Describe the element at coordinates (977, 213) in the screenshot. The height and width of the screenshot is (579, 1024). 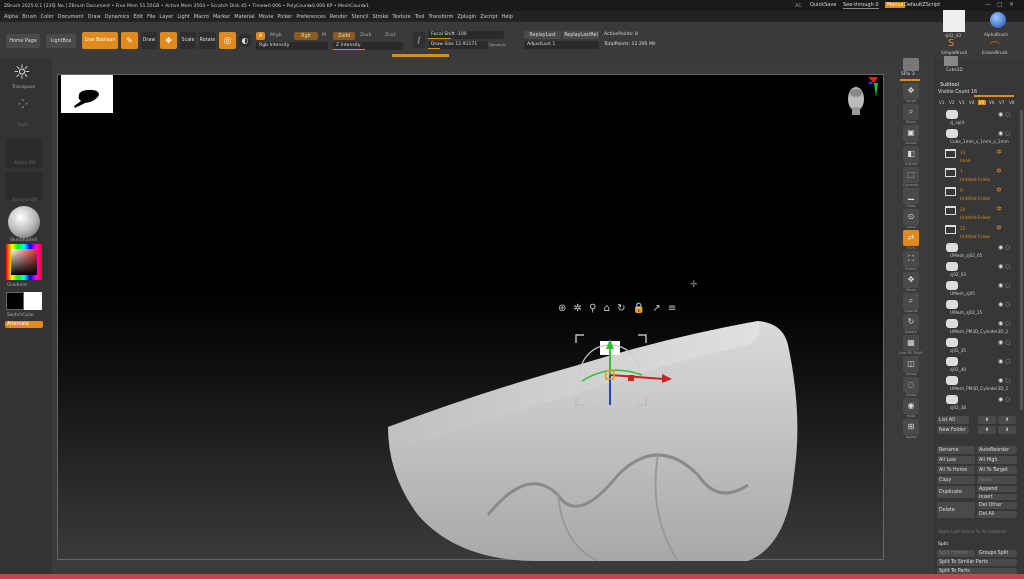
I see `subtool-row: 20 Untitled Folder ✲` at that location.